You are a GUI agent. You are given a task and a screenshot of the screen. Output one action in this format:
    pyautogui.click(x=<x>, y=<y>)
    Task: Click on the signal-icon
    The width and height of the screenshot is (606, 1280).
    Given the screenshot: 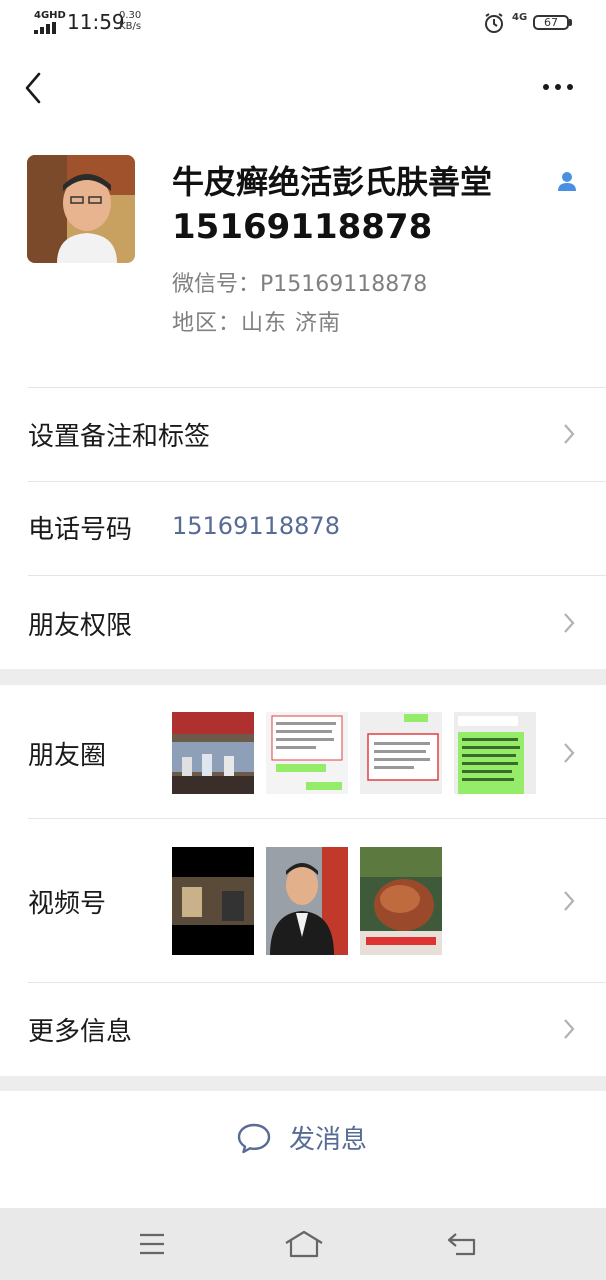 What is the action you would take?
    pyautogui.click(x=45, y=28)
    